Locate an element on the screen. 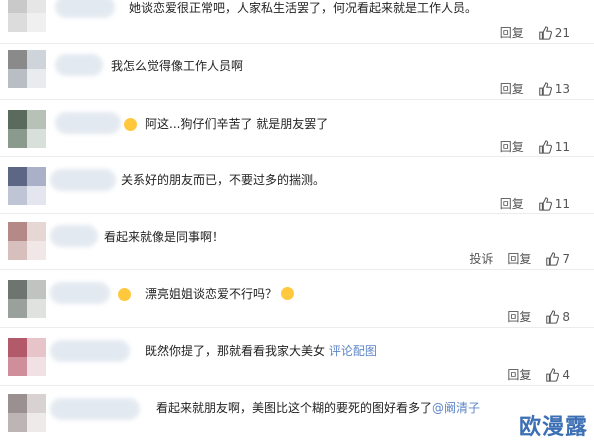  like-count: 4 is located at coordinates (566, 374).